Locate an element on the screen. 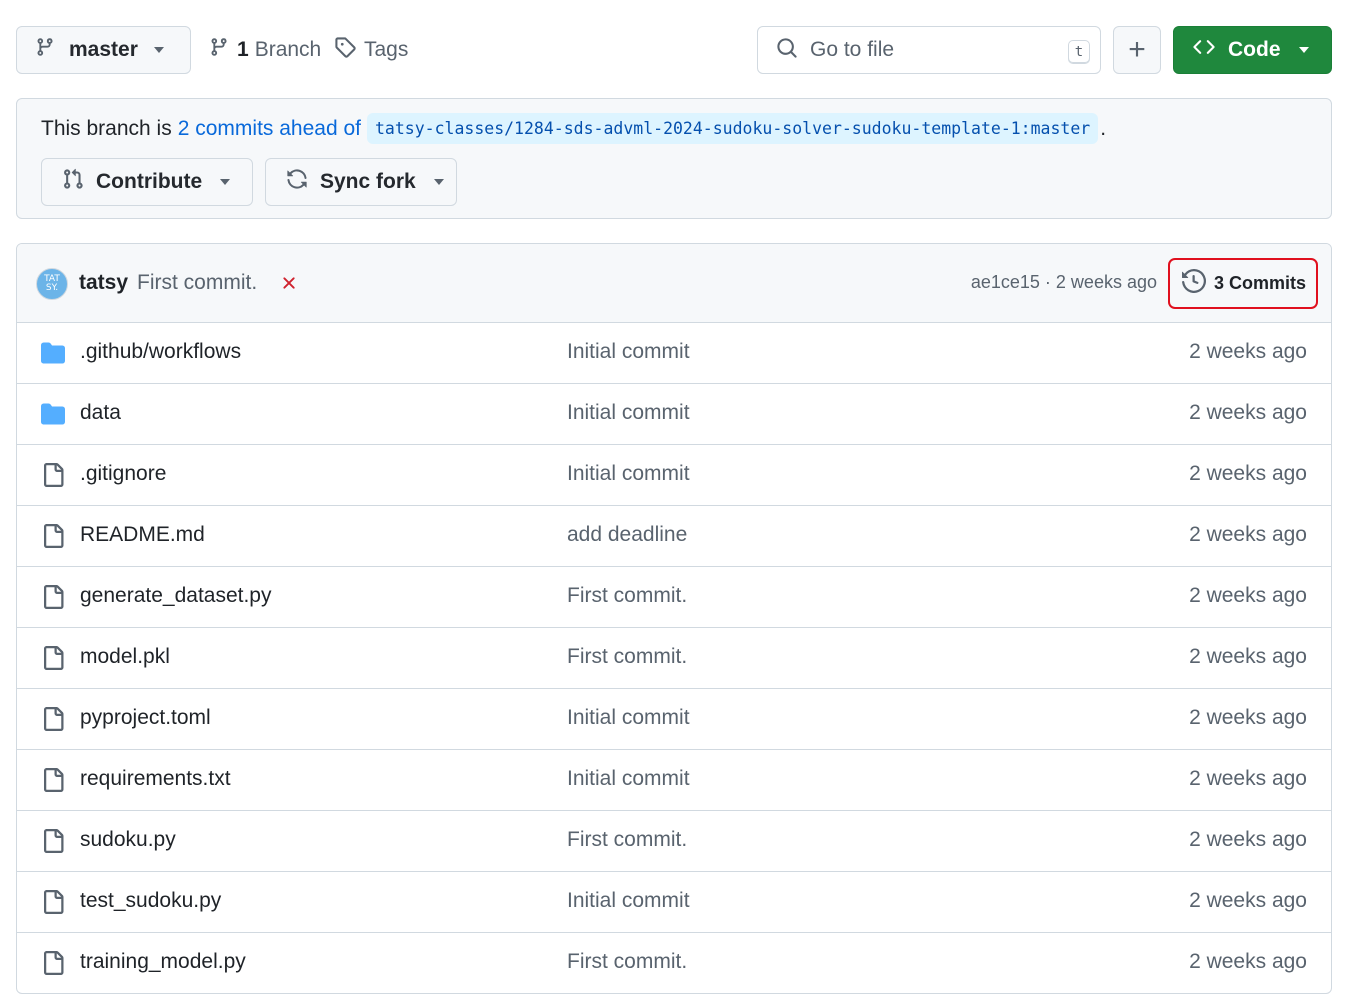 This screenshot has width=1346, height=999. commits-history-button: 3 Commits is located at coordinates (1243, 283).